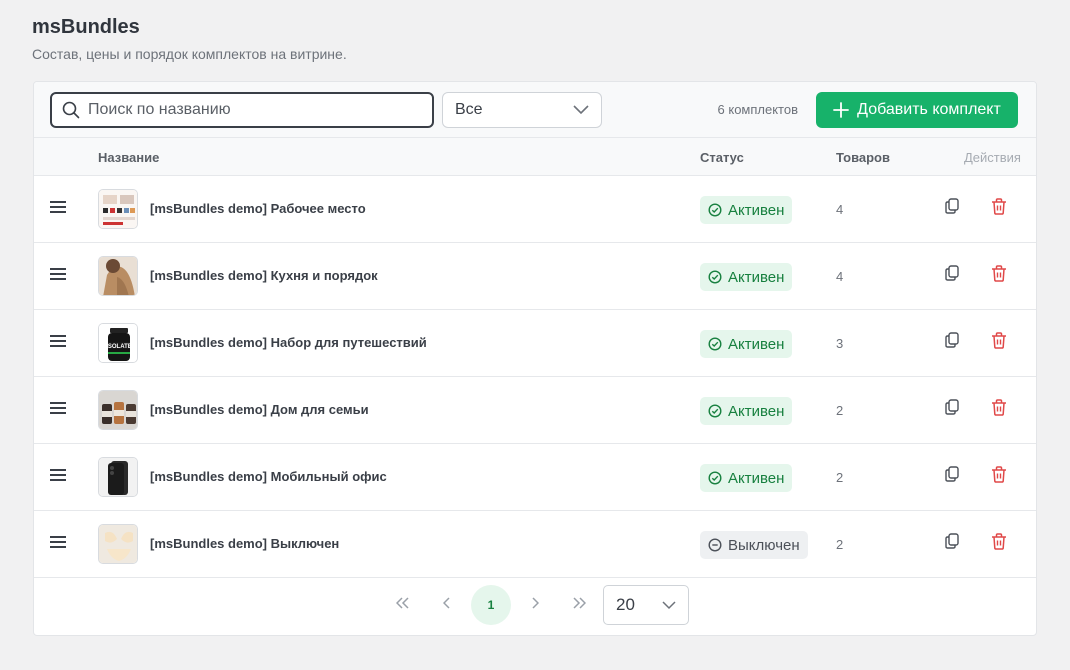  Describe the element at coordinates (646, 605) in the screenshot. I see `per-page-select: 20` at that location.